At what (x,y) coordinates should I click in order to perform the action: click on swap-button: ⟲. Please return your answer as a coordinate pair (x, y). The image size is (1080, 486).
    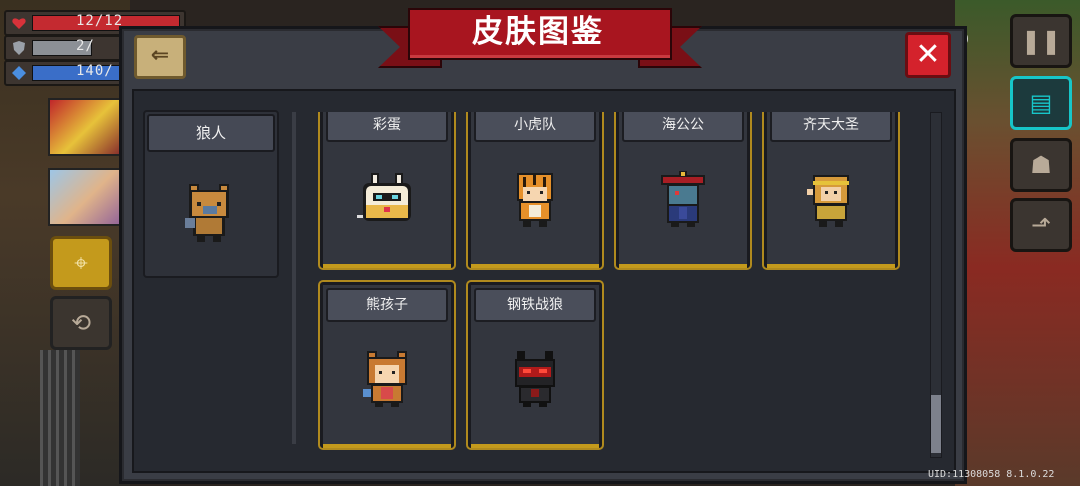
    Looking at the image, I should click on (81, 323).